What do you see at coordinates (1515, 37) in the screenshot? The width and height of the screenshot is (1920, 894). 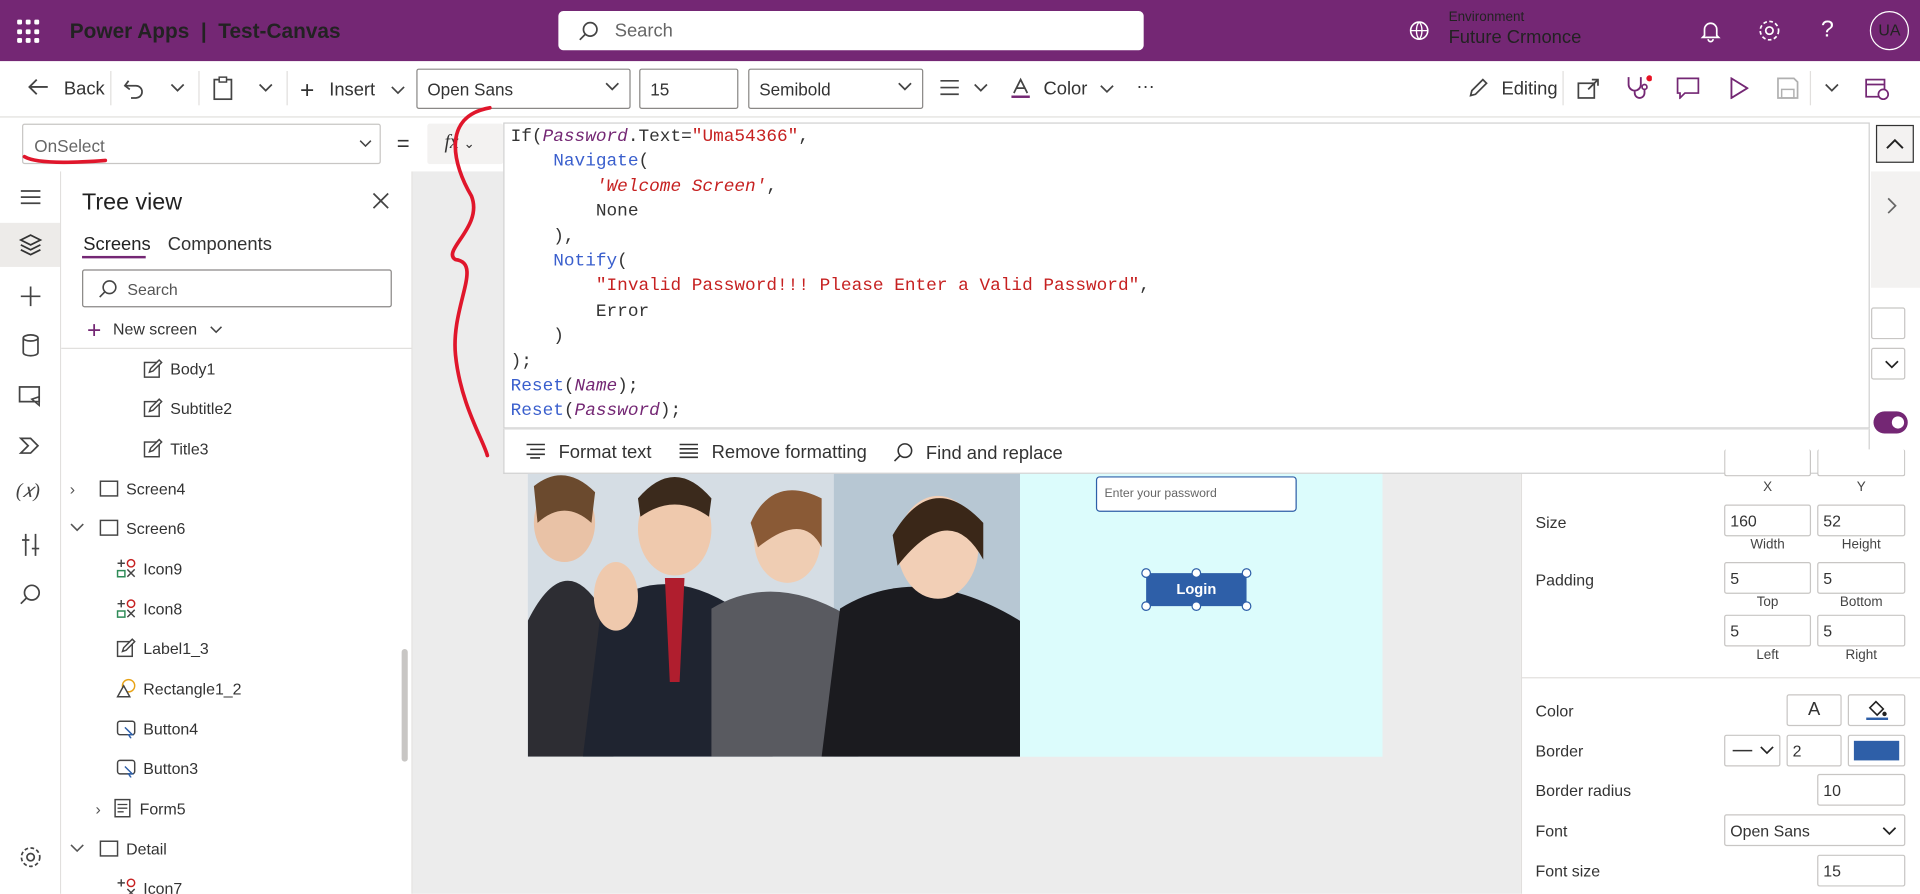 I see `environment-name: Future Crmonce` at bounding box center [1515, 37].